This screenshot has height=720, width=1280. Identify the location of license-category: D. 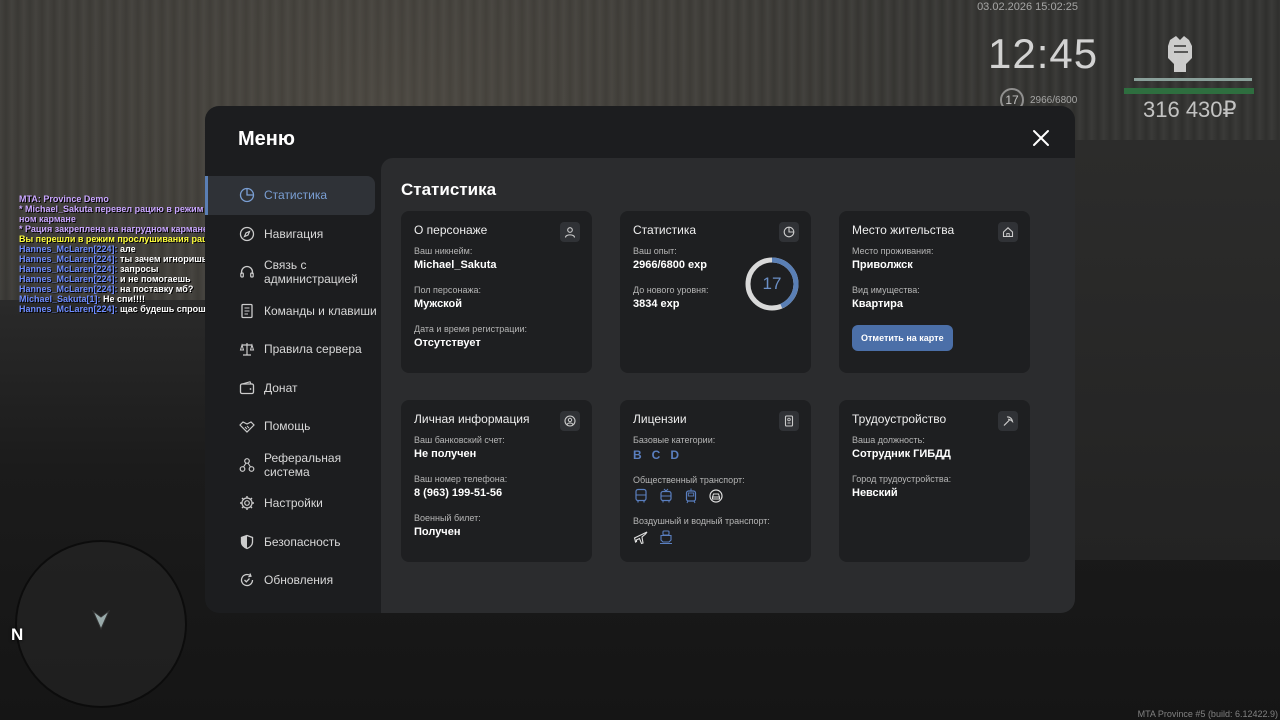
(675, 455).